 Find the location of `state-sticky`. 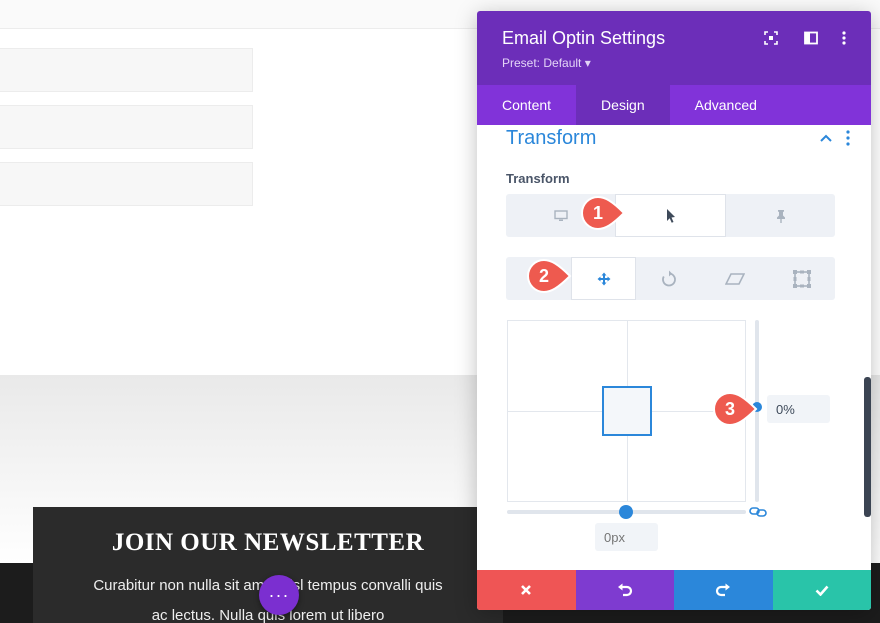

state-sticky is located at coordinates (780, 215).